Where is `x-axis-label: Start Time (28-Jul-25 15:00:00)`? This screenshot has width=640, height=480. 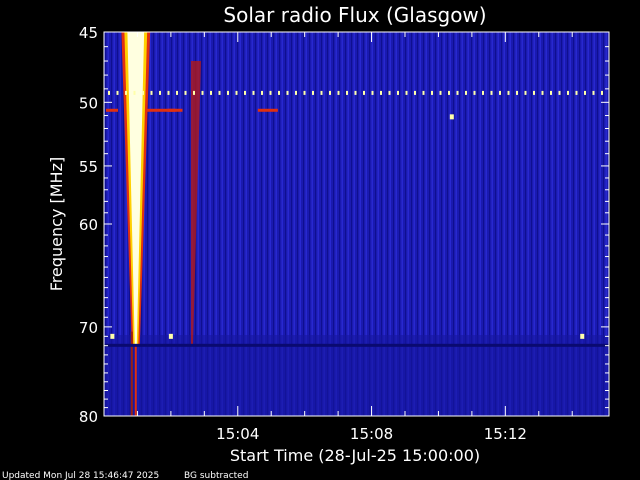 x-axis-label: Start Time (28-Jul-25 15:00:00) is located at coordinates (355, 455).